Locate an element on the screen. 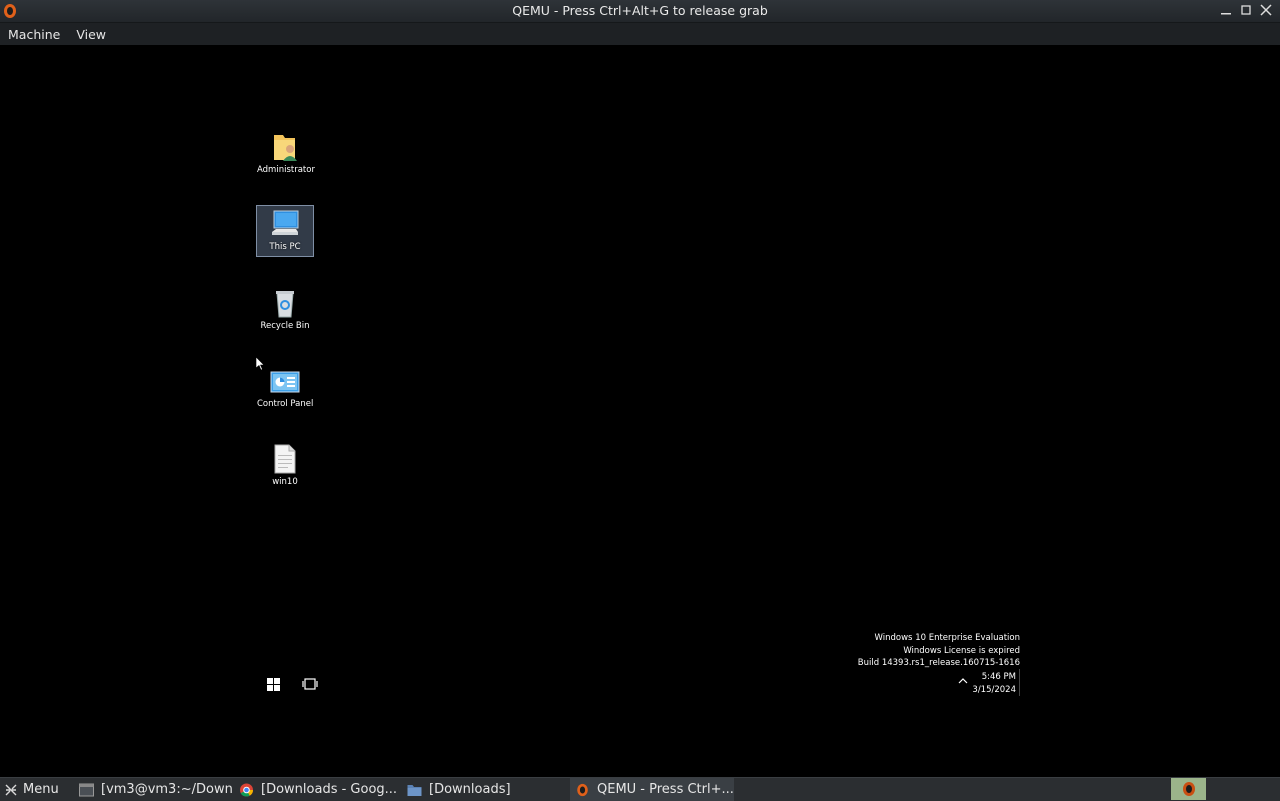 The width and height of the screenshot is (1280, 801). task-downloads-folder: [Downloads] is located at coordinates (486, 789).